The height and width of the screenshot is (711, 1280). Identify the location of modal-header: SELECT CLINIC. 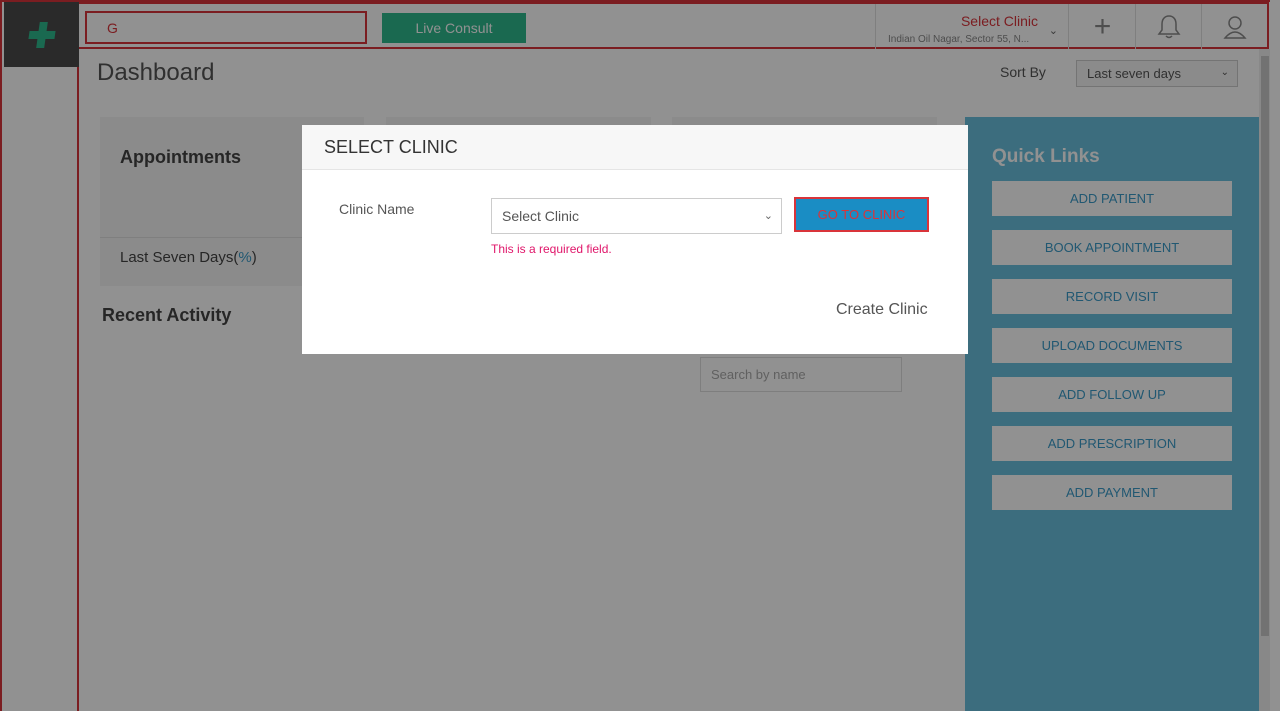
(635, 147).